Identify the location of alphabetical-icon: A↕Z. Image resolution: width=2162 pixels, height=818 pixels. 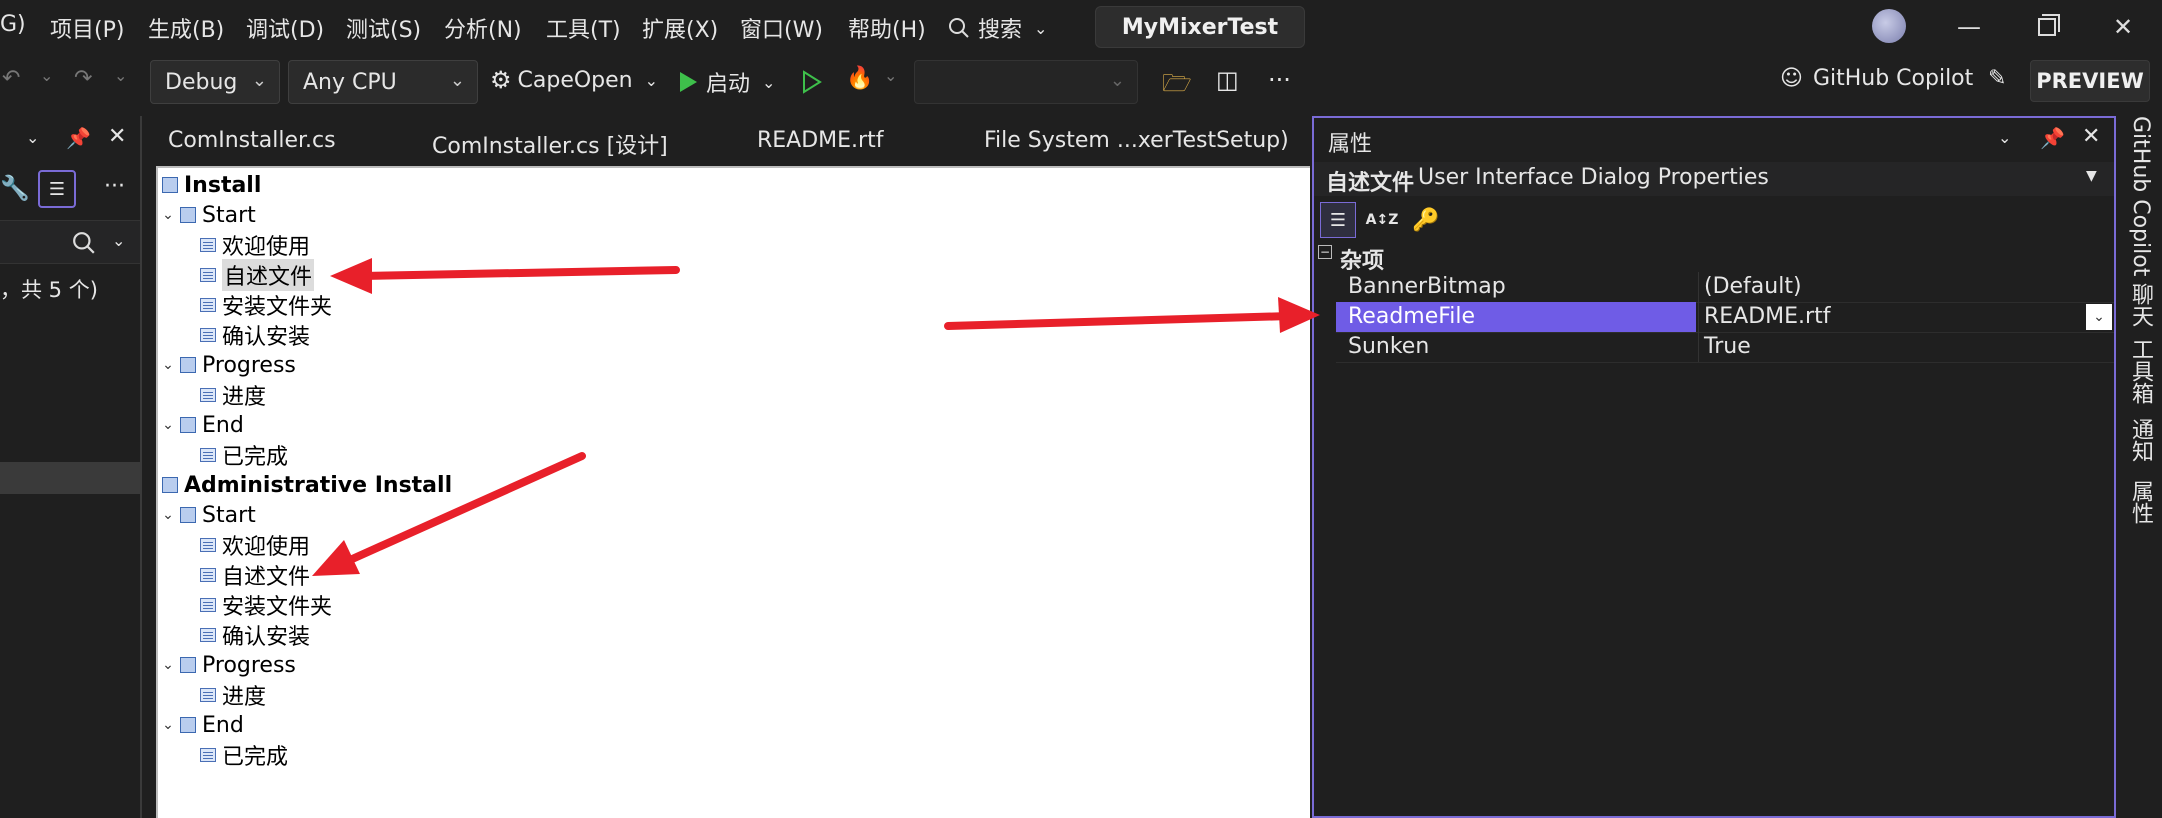
(1382, 220).